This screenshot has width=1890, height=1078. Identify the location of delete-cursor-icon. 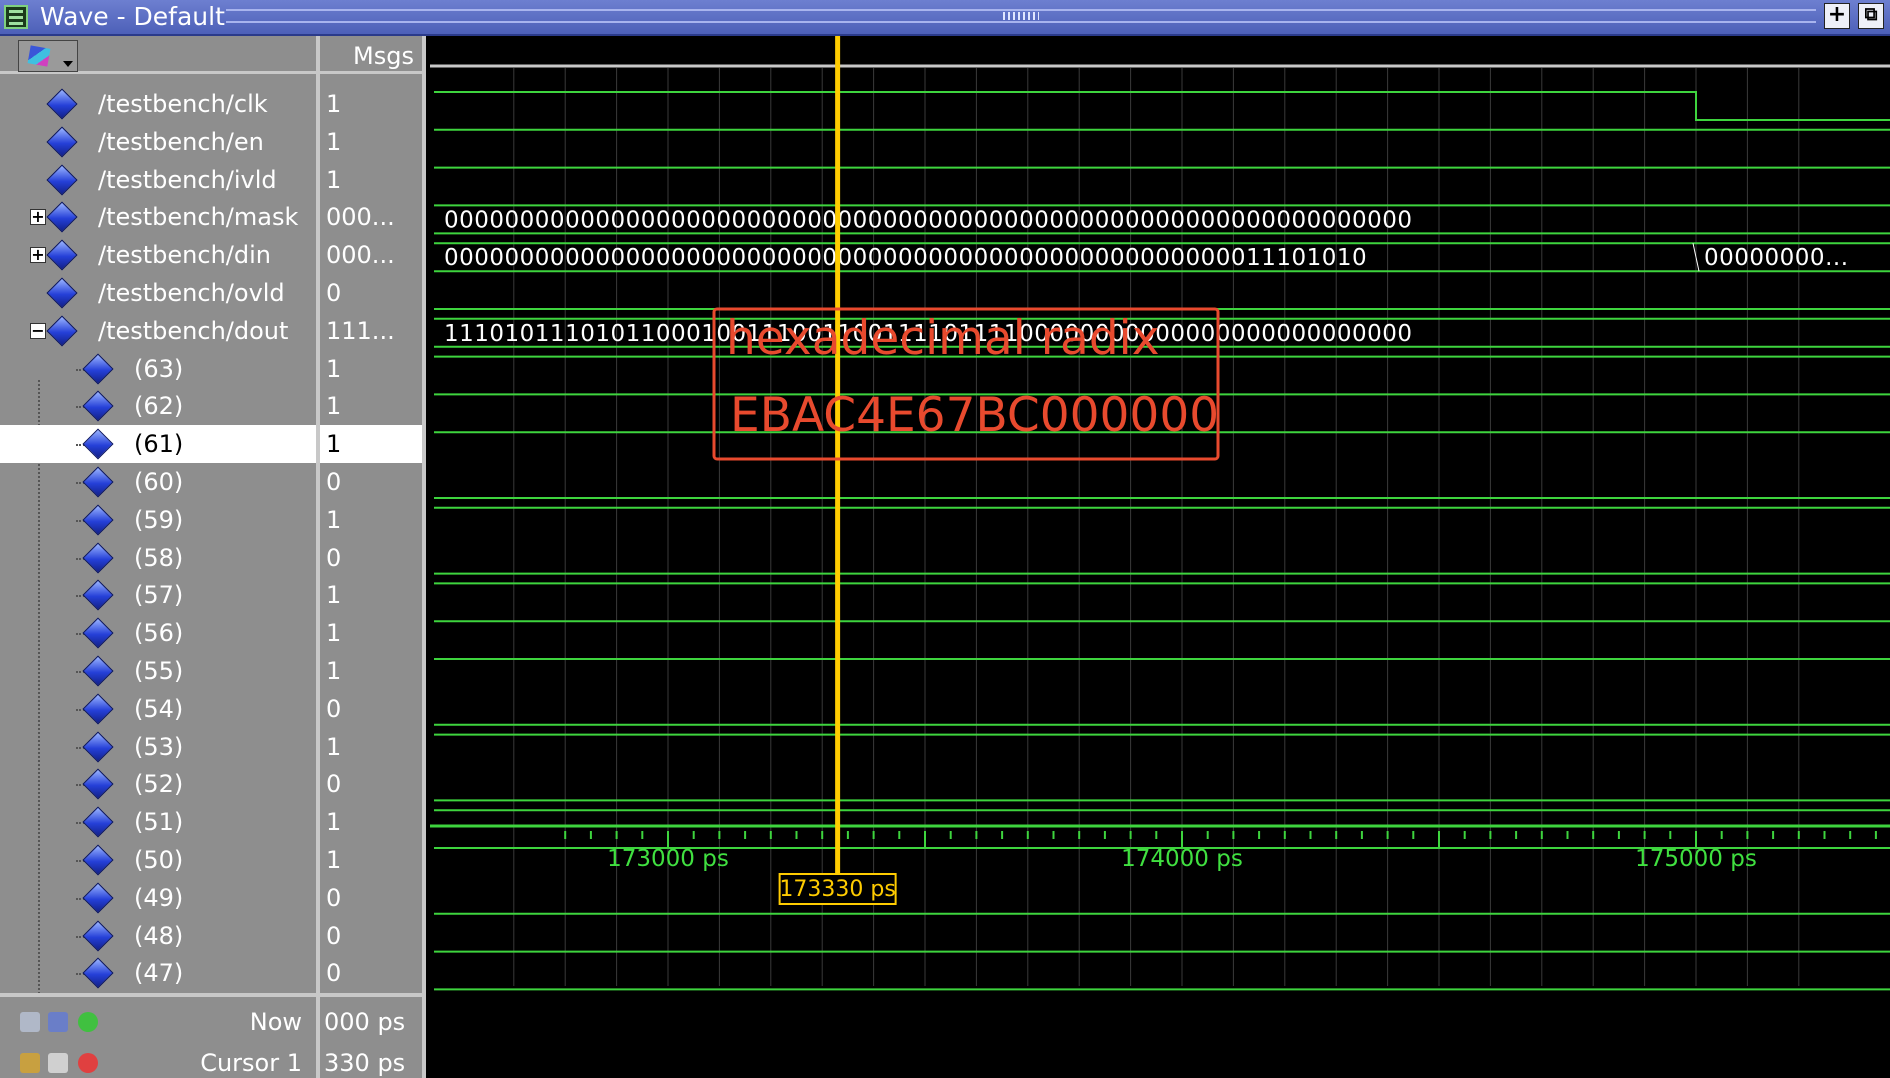
(88, 1063).